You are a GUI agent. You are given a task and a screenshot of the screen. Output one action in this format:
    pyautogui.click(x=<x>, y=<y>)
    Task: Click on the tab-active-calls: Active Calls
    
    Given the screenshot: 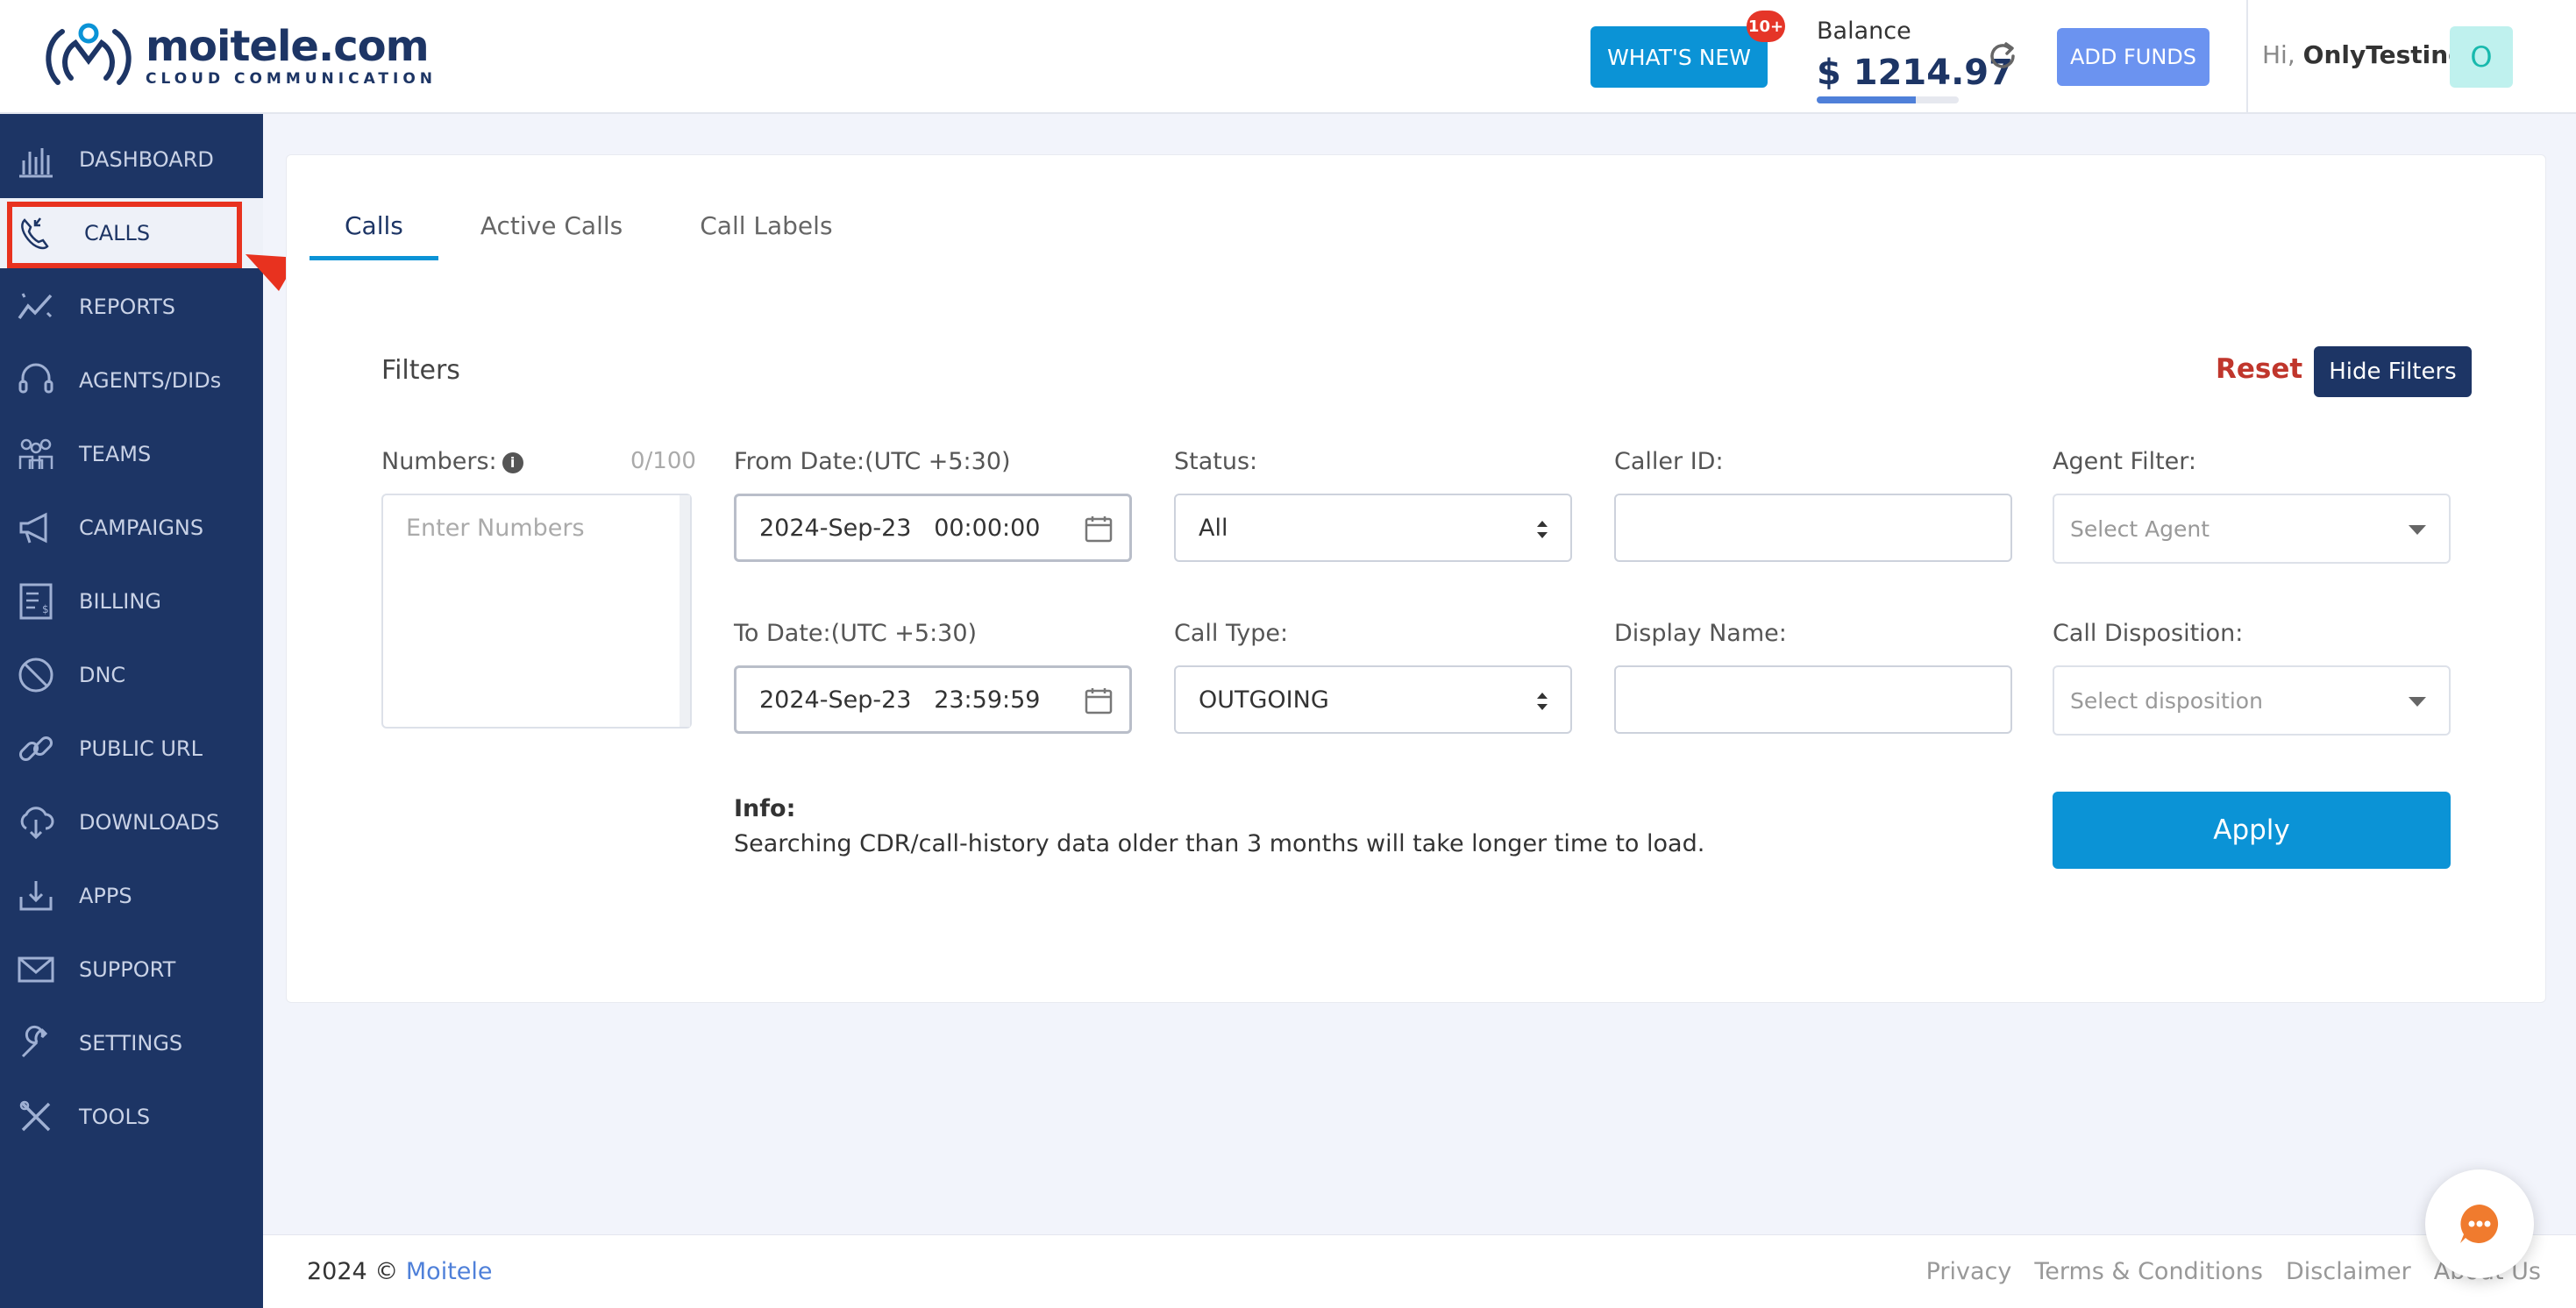 What is the action you would take?
    pyautogui.click(x=551, y=225)
    